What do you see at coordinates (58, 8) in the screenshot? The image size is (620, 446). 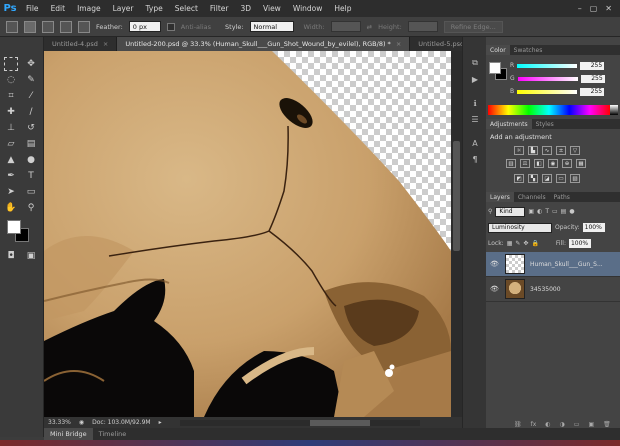 I see `menu-edit: Edit` at bounding box center [58, 8].